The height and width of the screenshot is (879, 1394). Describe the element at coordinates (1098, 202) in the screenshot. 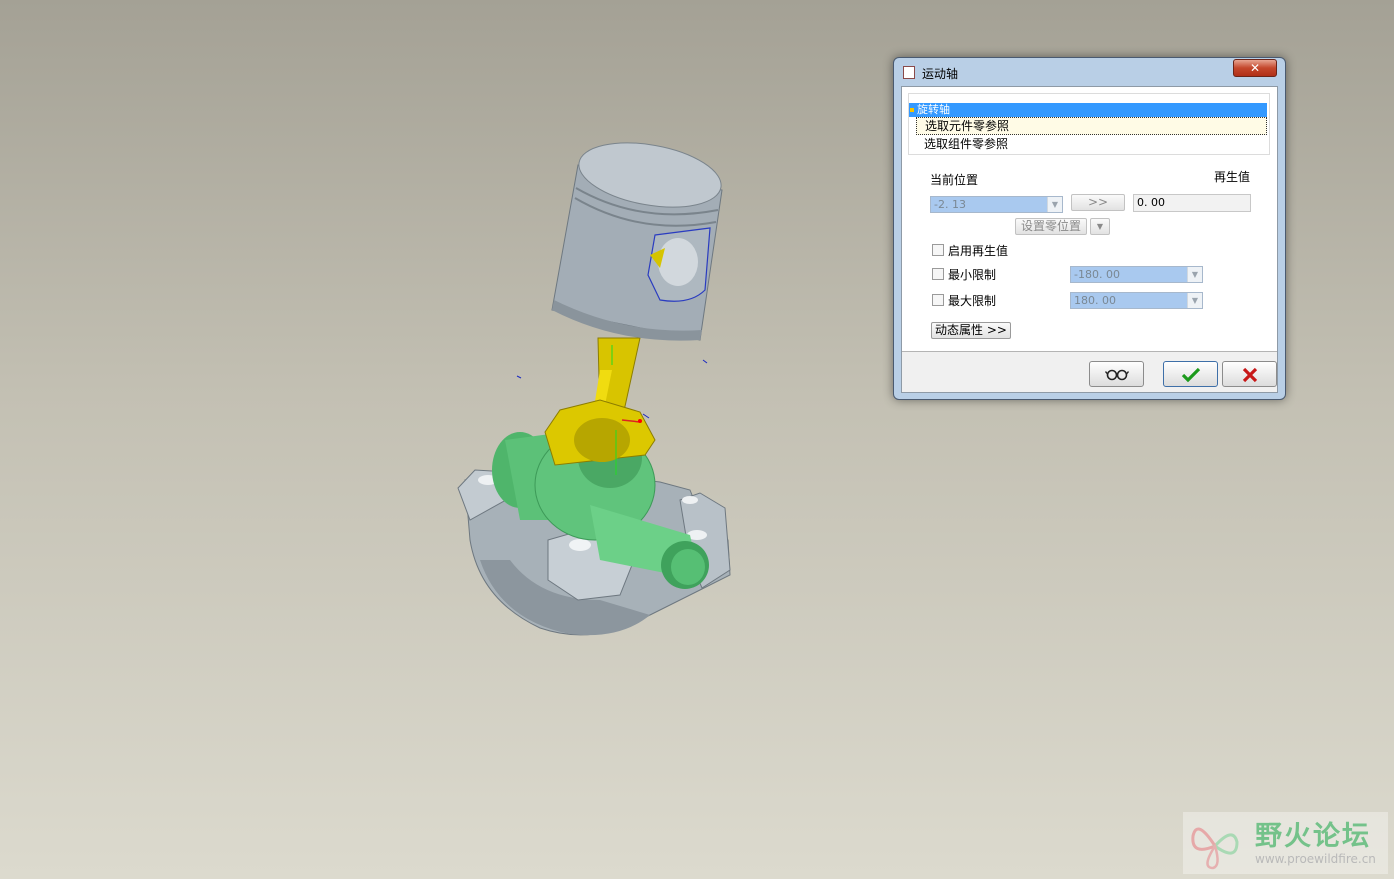

I see `transfer-button: >>` at that location.